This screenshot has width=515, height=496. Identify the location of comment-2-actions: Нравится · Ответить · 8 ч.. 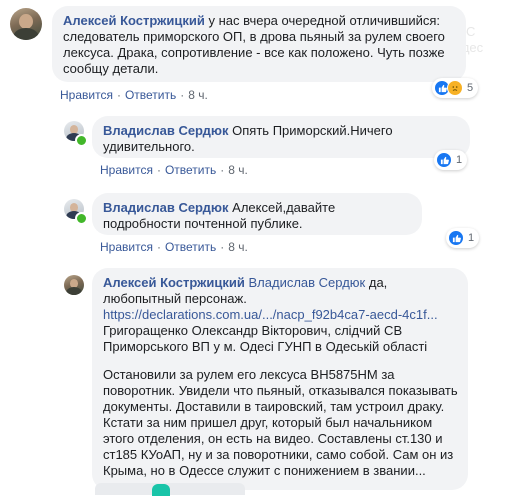
(174, 170).